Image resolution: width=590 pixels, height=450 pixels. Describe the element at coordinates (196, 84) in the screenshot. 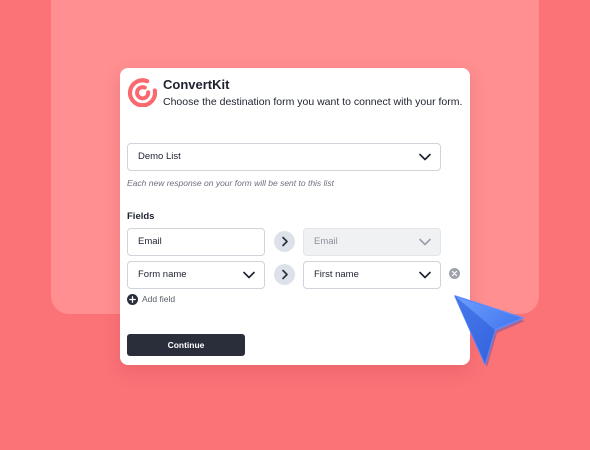

I see `app-title: ConvertKit` at that location.